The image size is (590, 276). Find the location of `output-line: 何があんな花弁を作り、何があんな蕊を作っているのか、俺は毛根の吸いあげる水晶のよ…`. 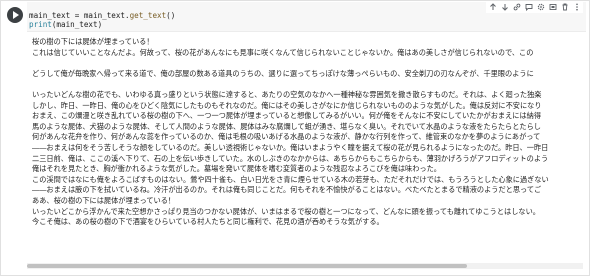

output-line: 何があんな花弁を作り、何があんな蕊を作っているのか、俺は毛根の吸いあげる水晶のよ… is located at coordinates (286, 137).